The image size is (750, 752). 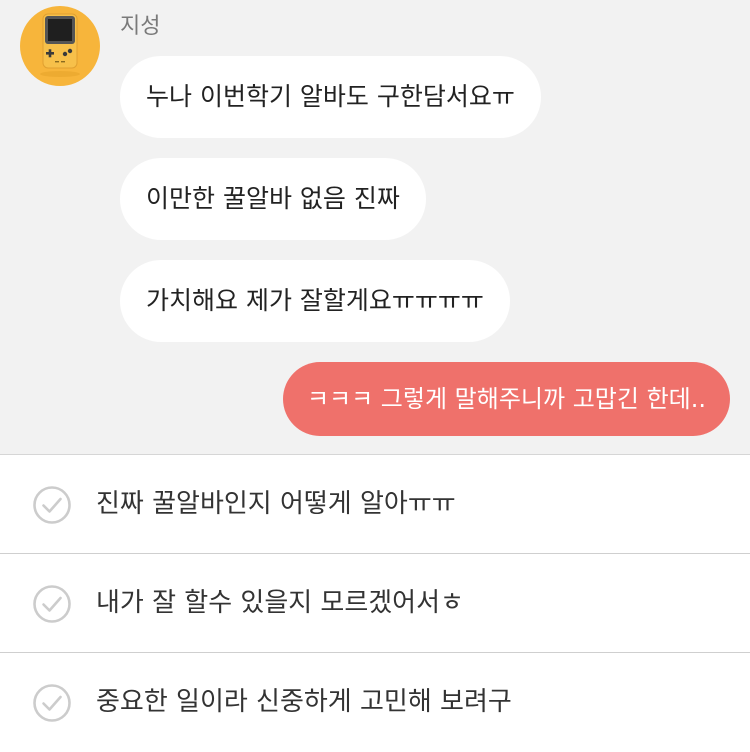 I want to click on incoming-message-bubble: 이만한 꿀알바 없음 진짜, so click(x=273, y=199).